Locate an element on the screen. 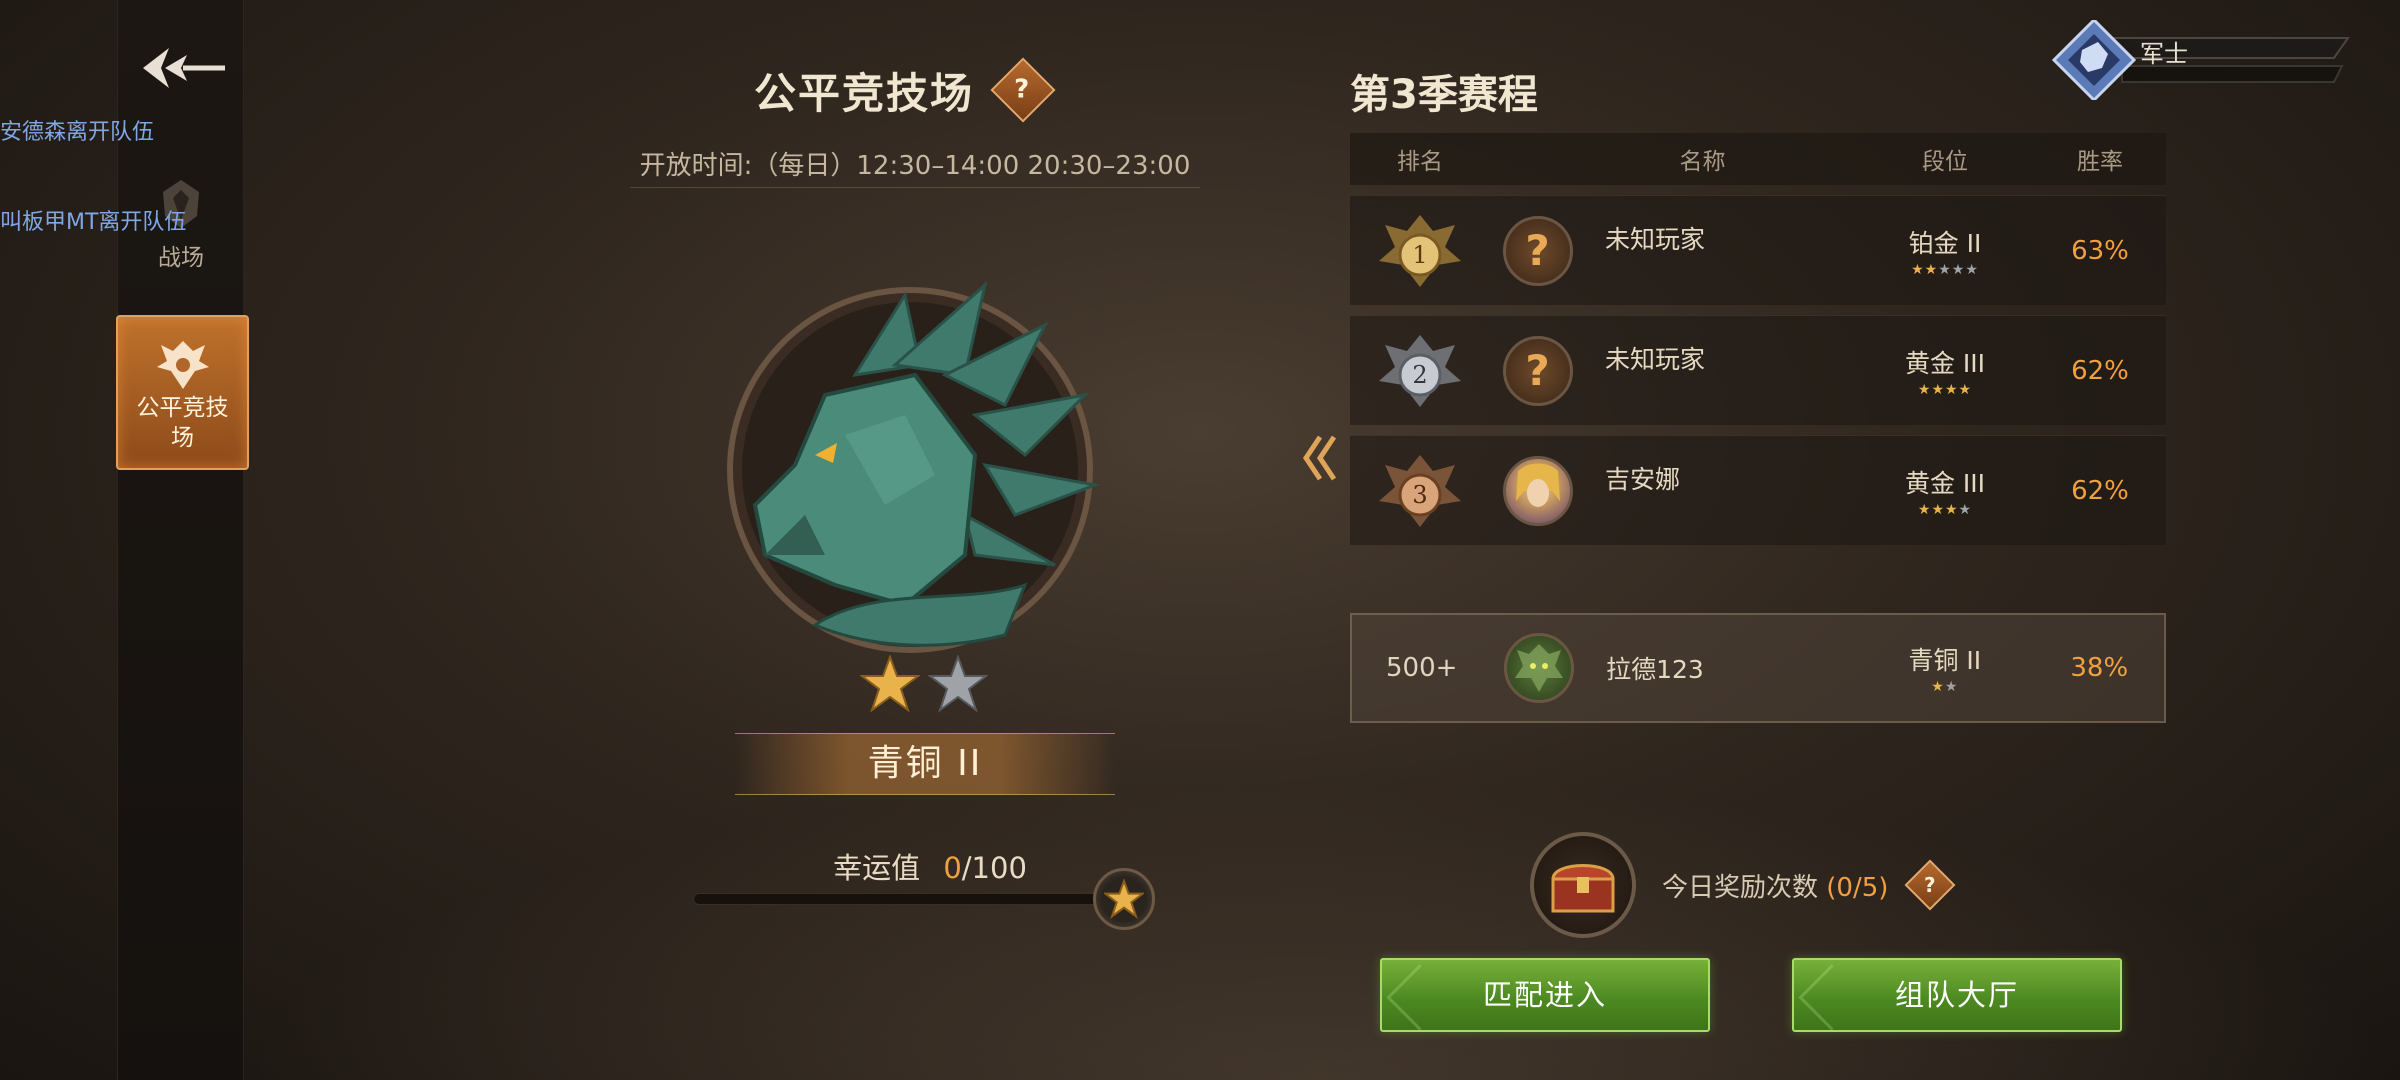  luck-current: 0 is located at coordinates (952, 868).